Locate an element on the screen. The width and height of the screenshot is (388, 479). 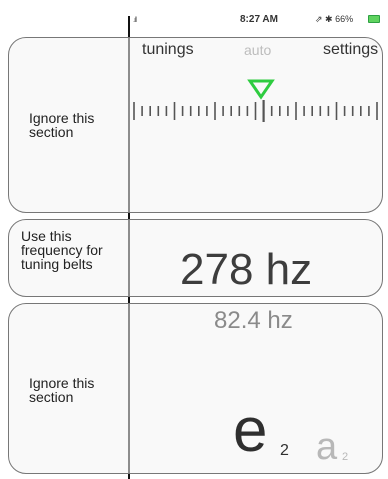
reference-frequency: 82.4 hz is located at coordinates (253, 320).